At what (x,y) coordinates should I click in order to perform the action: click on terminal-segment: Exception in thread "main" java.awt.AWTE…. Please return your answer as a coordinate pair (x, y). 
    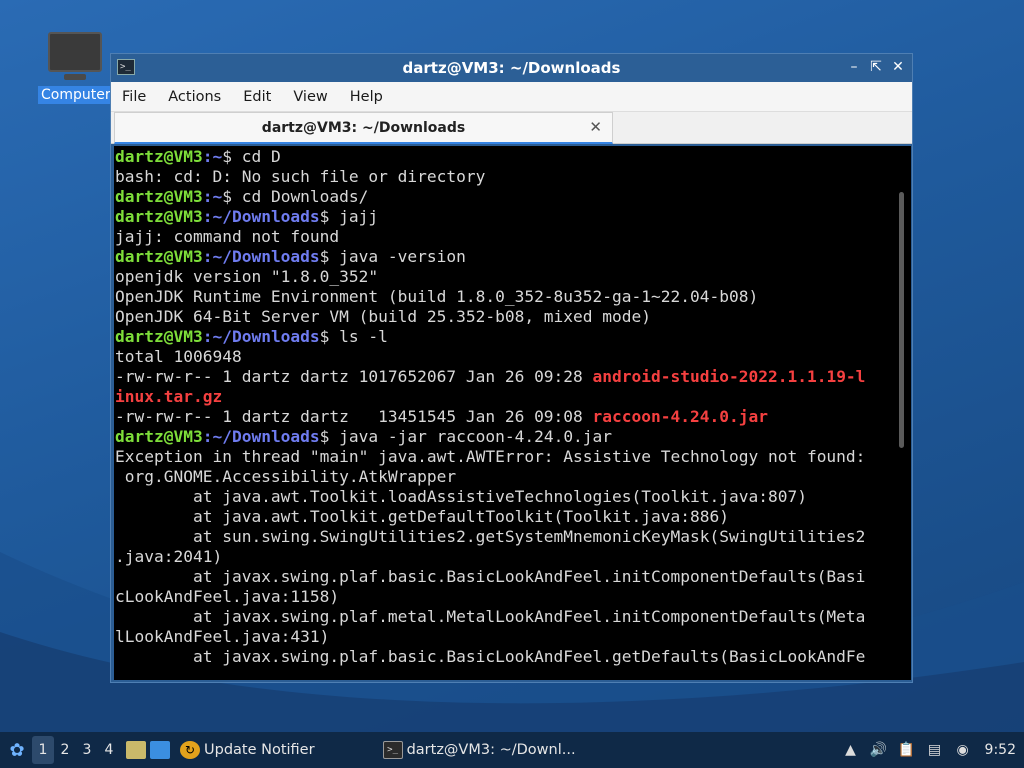
    Looking at the image, I should click on (490, 456).